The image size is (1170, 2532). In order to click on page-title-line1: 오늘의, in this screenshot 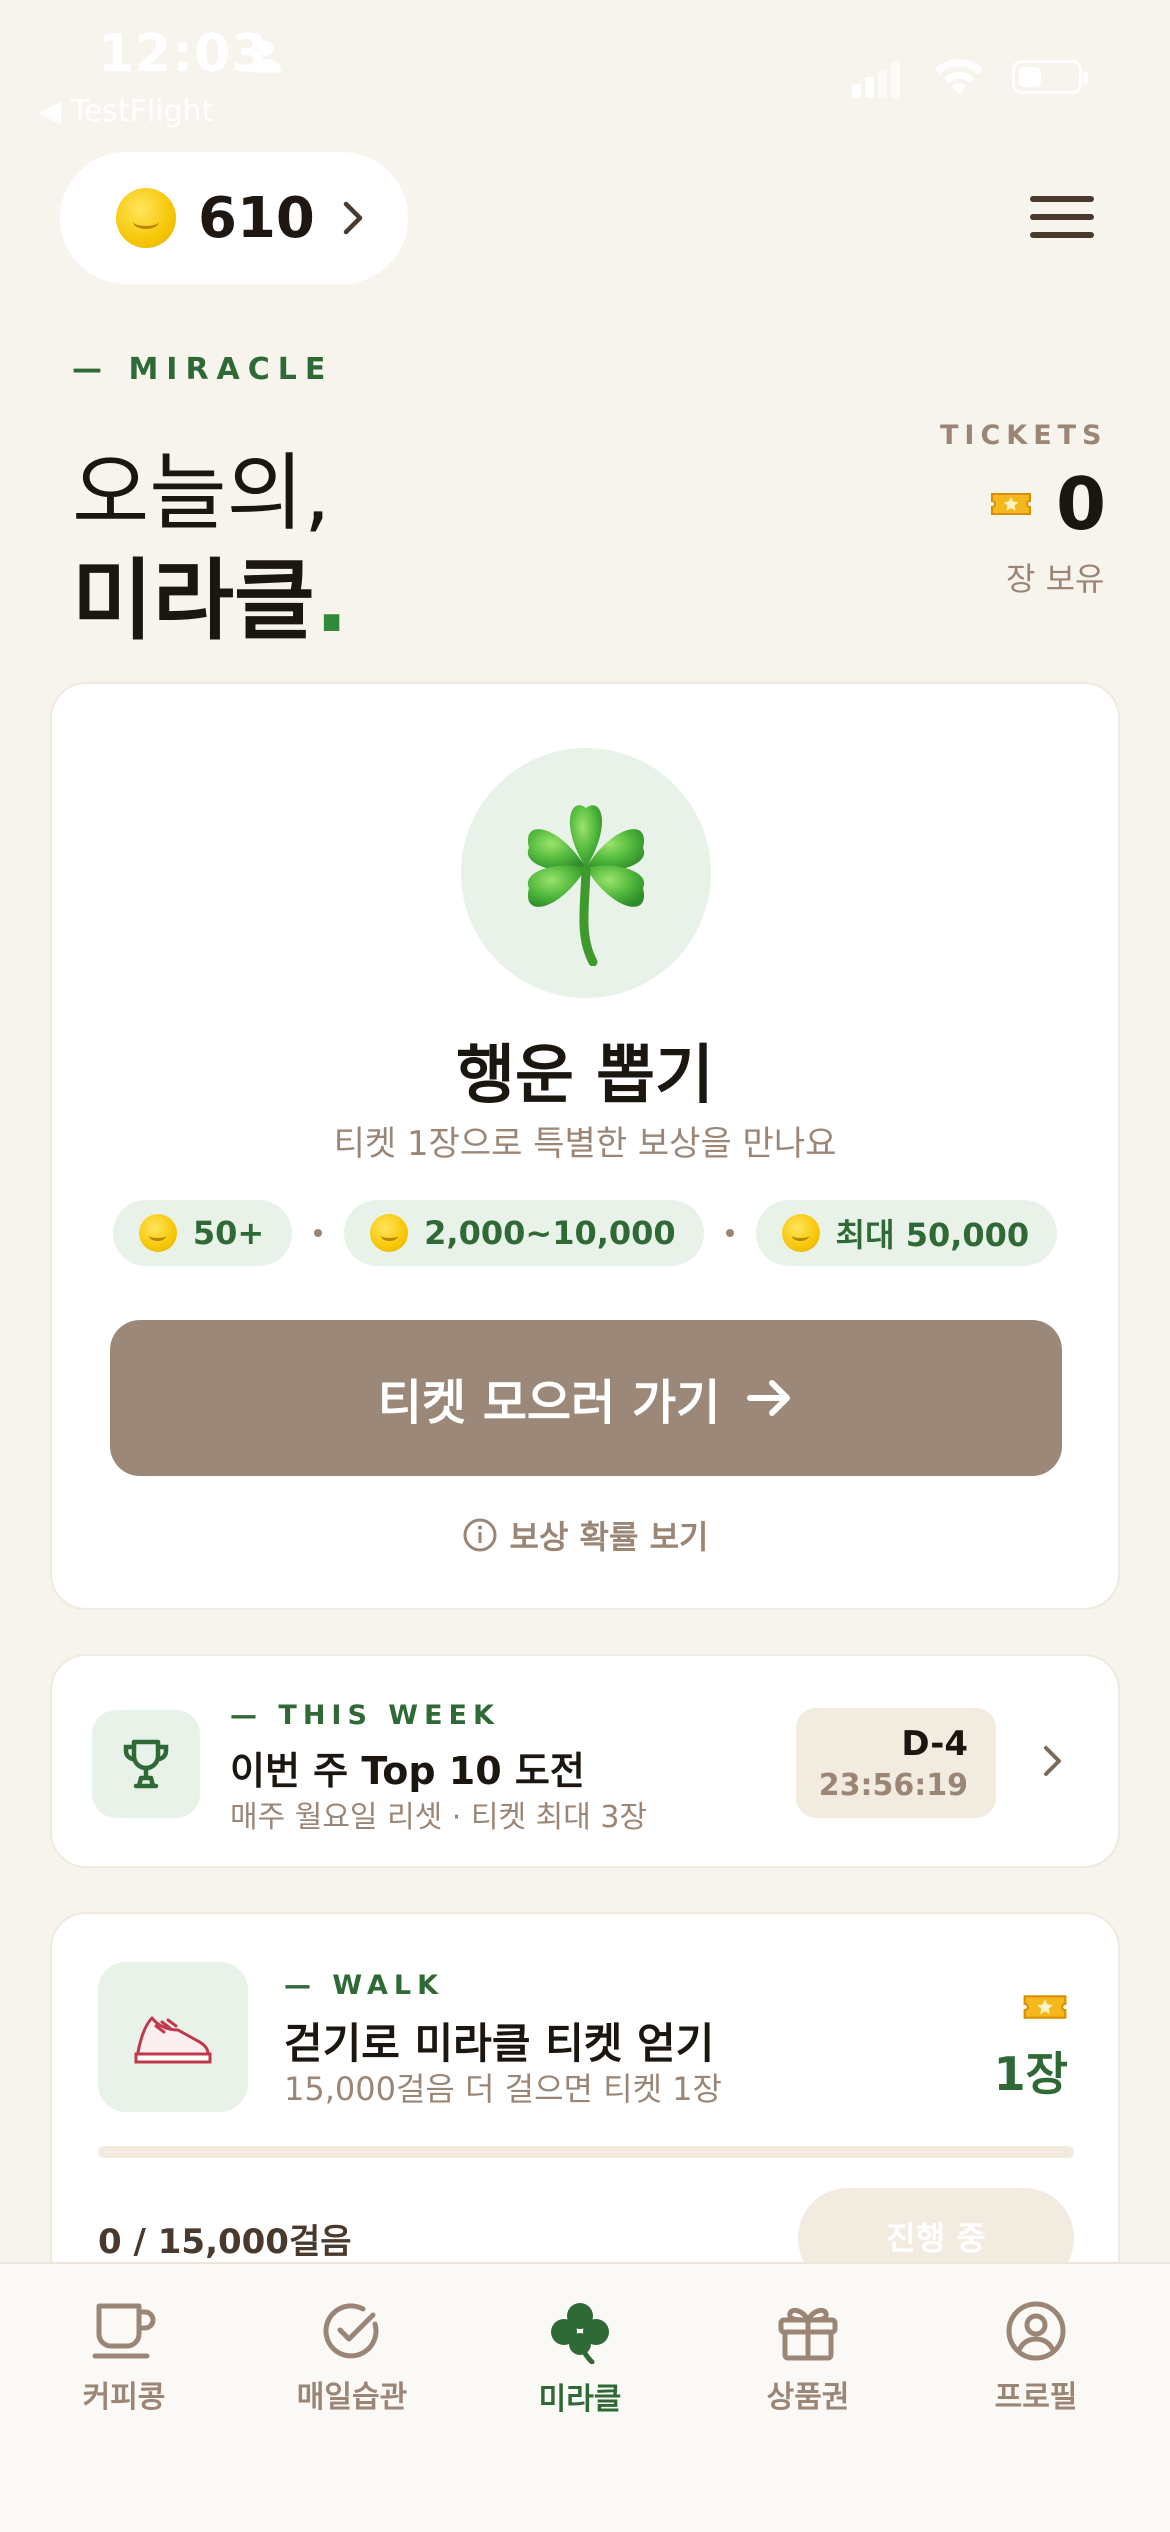, I will do `click(201, 493)`.